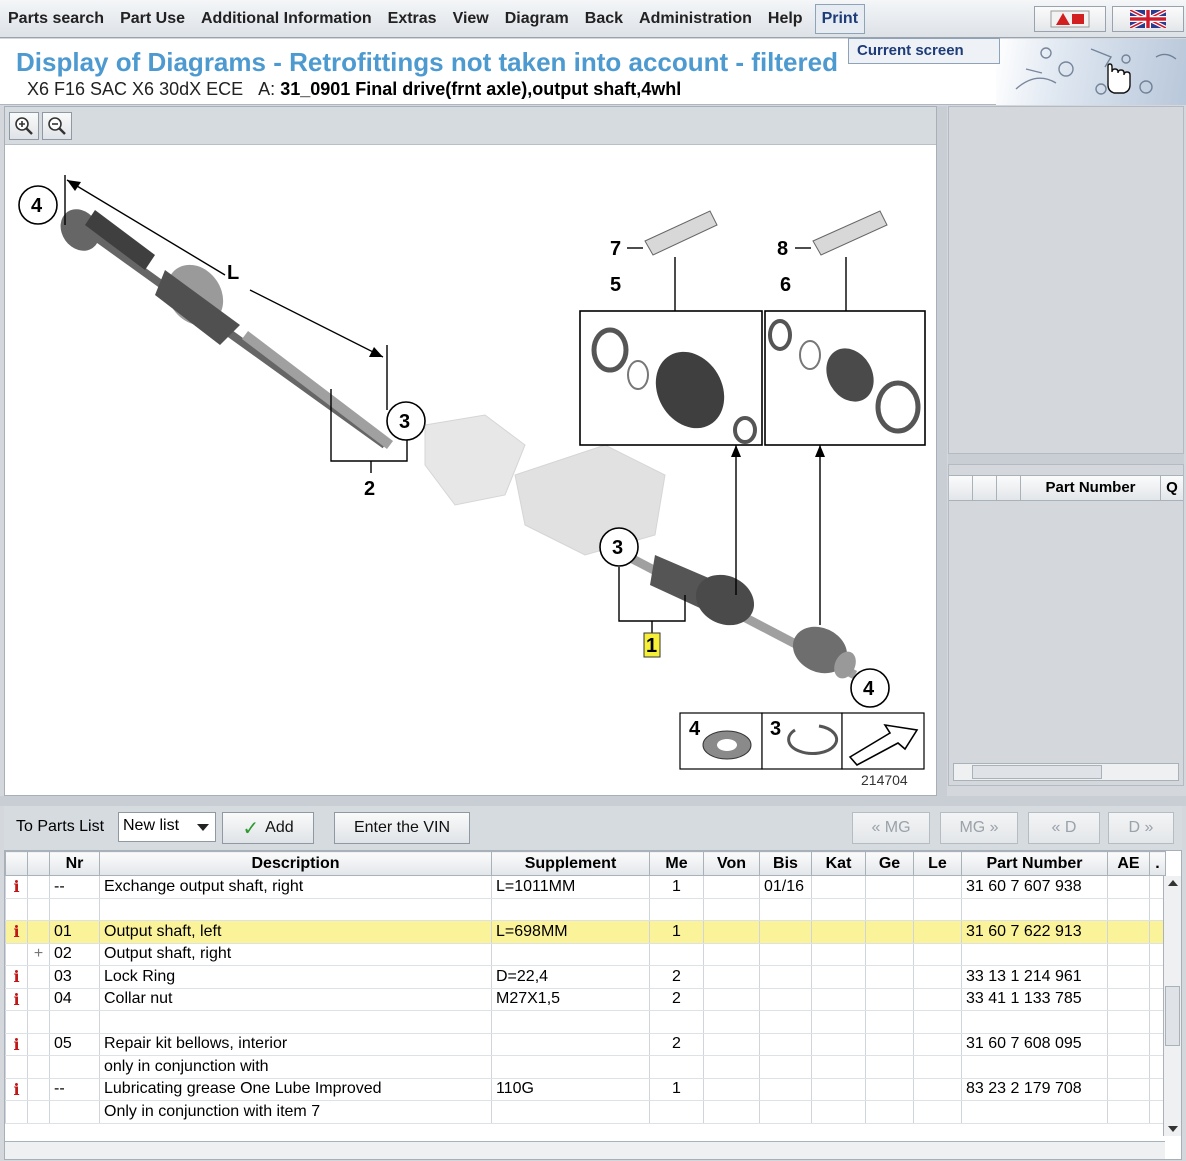 Image resolution: width=1186 pixels, height=1161 pixels. I want to click on table-vertical-scrollbar, so click(1172, 1006).